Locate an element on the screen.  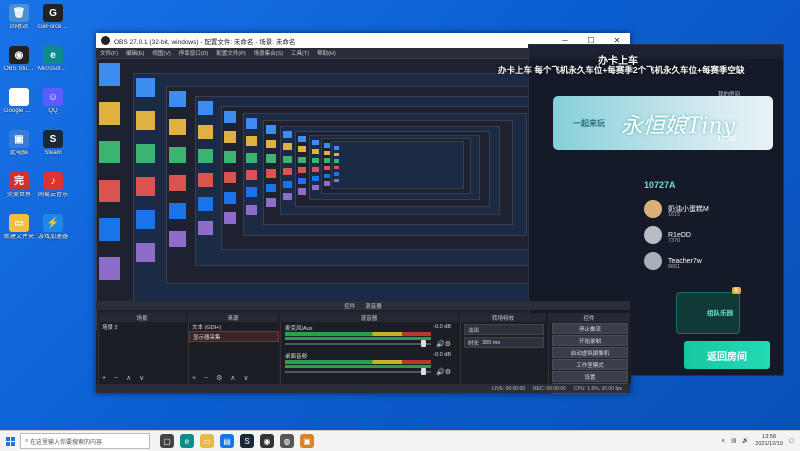
app-icon: ▭ is located at coordinates (19, 223).